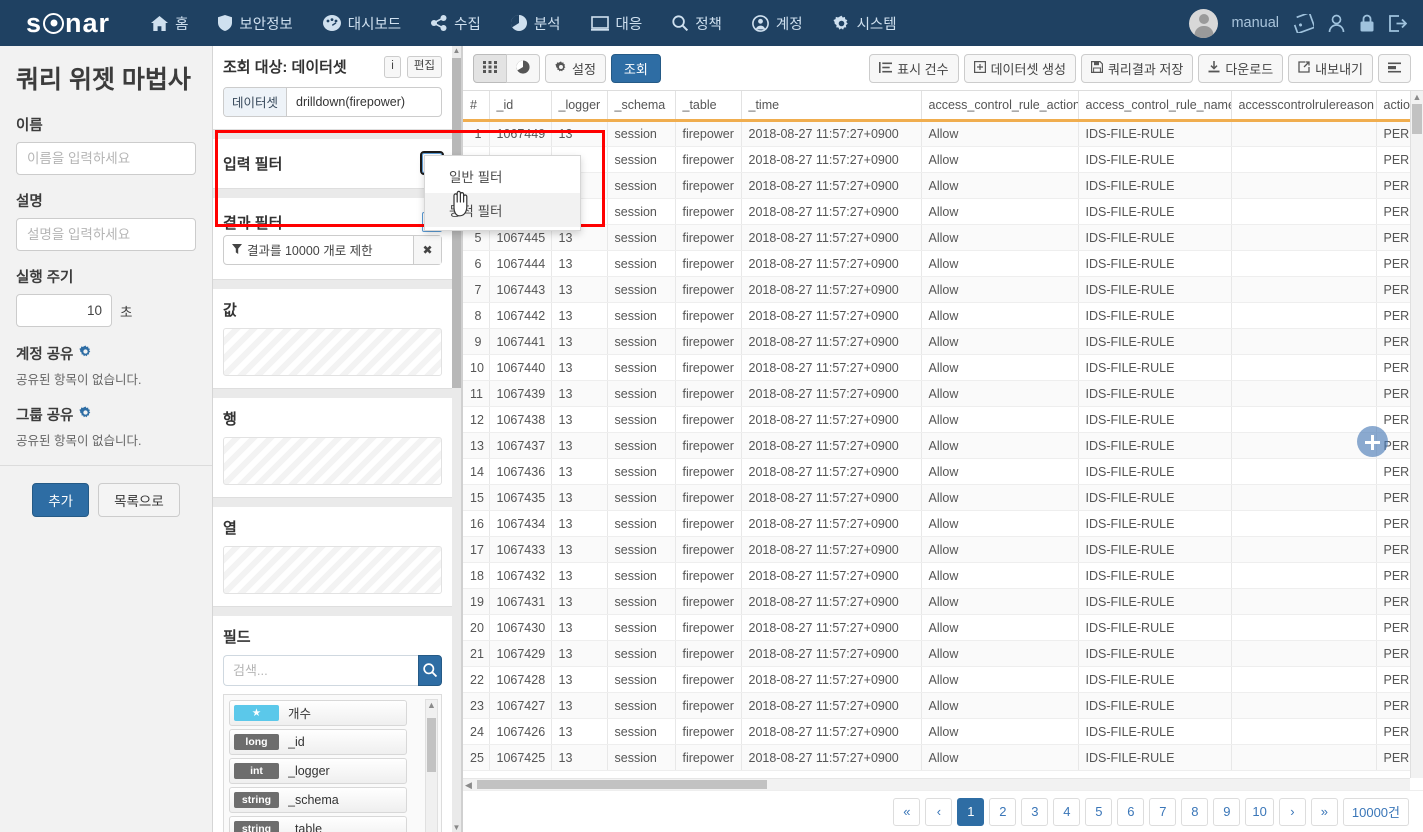 This screenshot has height=832, width=1423. I want to click on ticket-icon, so click(1303, 23).